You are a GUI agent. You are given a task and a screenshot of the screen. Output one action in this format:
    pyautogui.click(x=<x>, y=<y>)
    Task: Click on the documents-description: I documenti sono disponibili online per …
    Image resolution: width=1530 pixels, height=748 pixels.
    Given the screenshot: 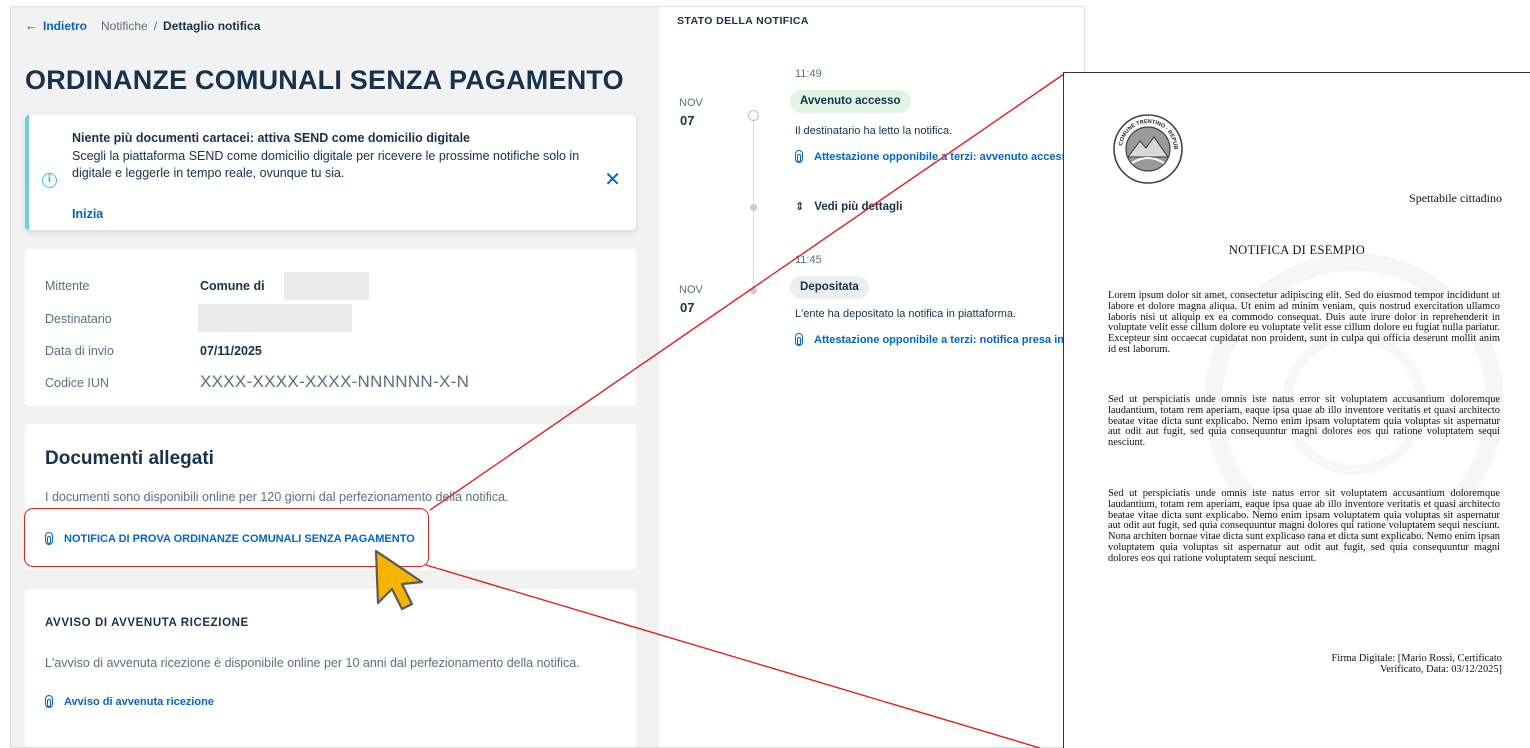 What is the action you would take?
    pyautogui.click(x=277, y=497)
    